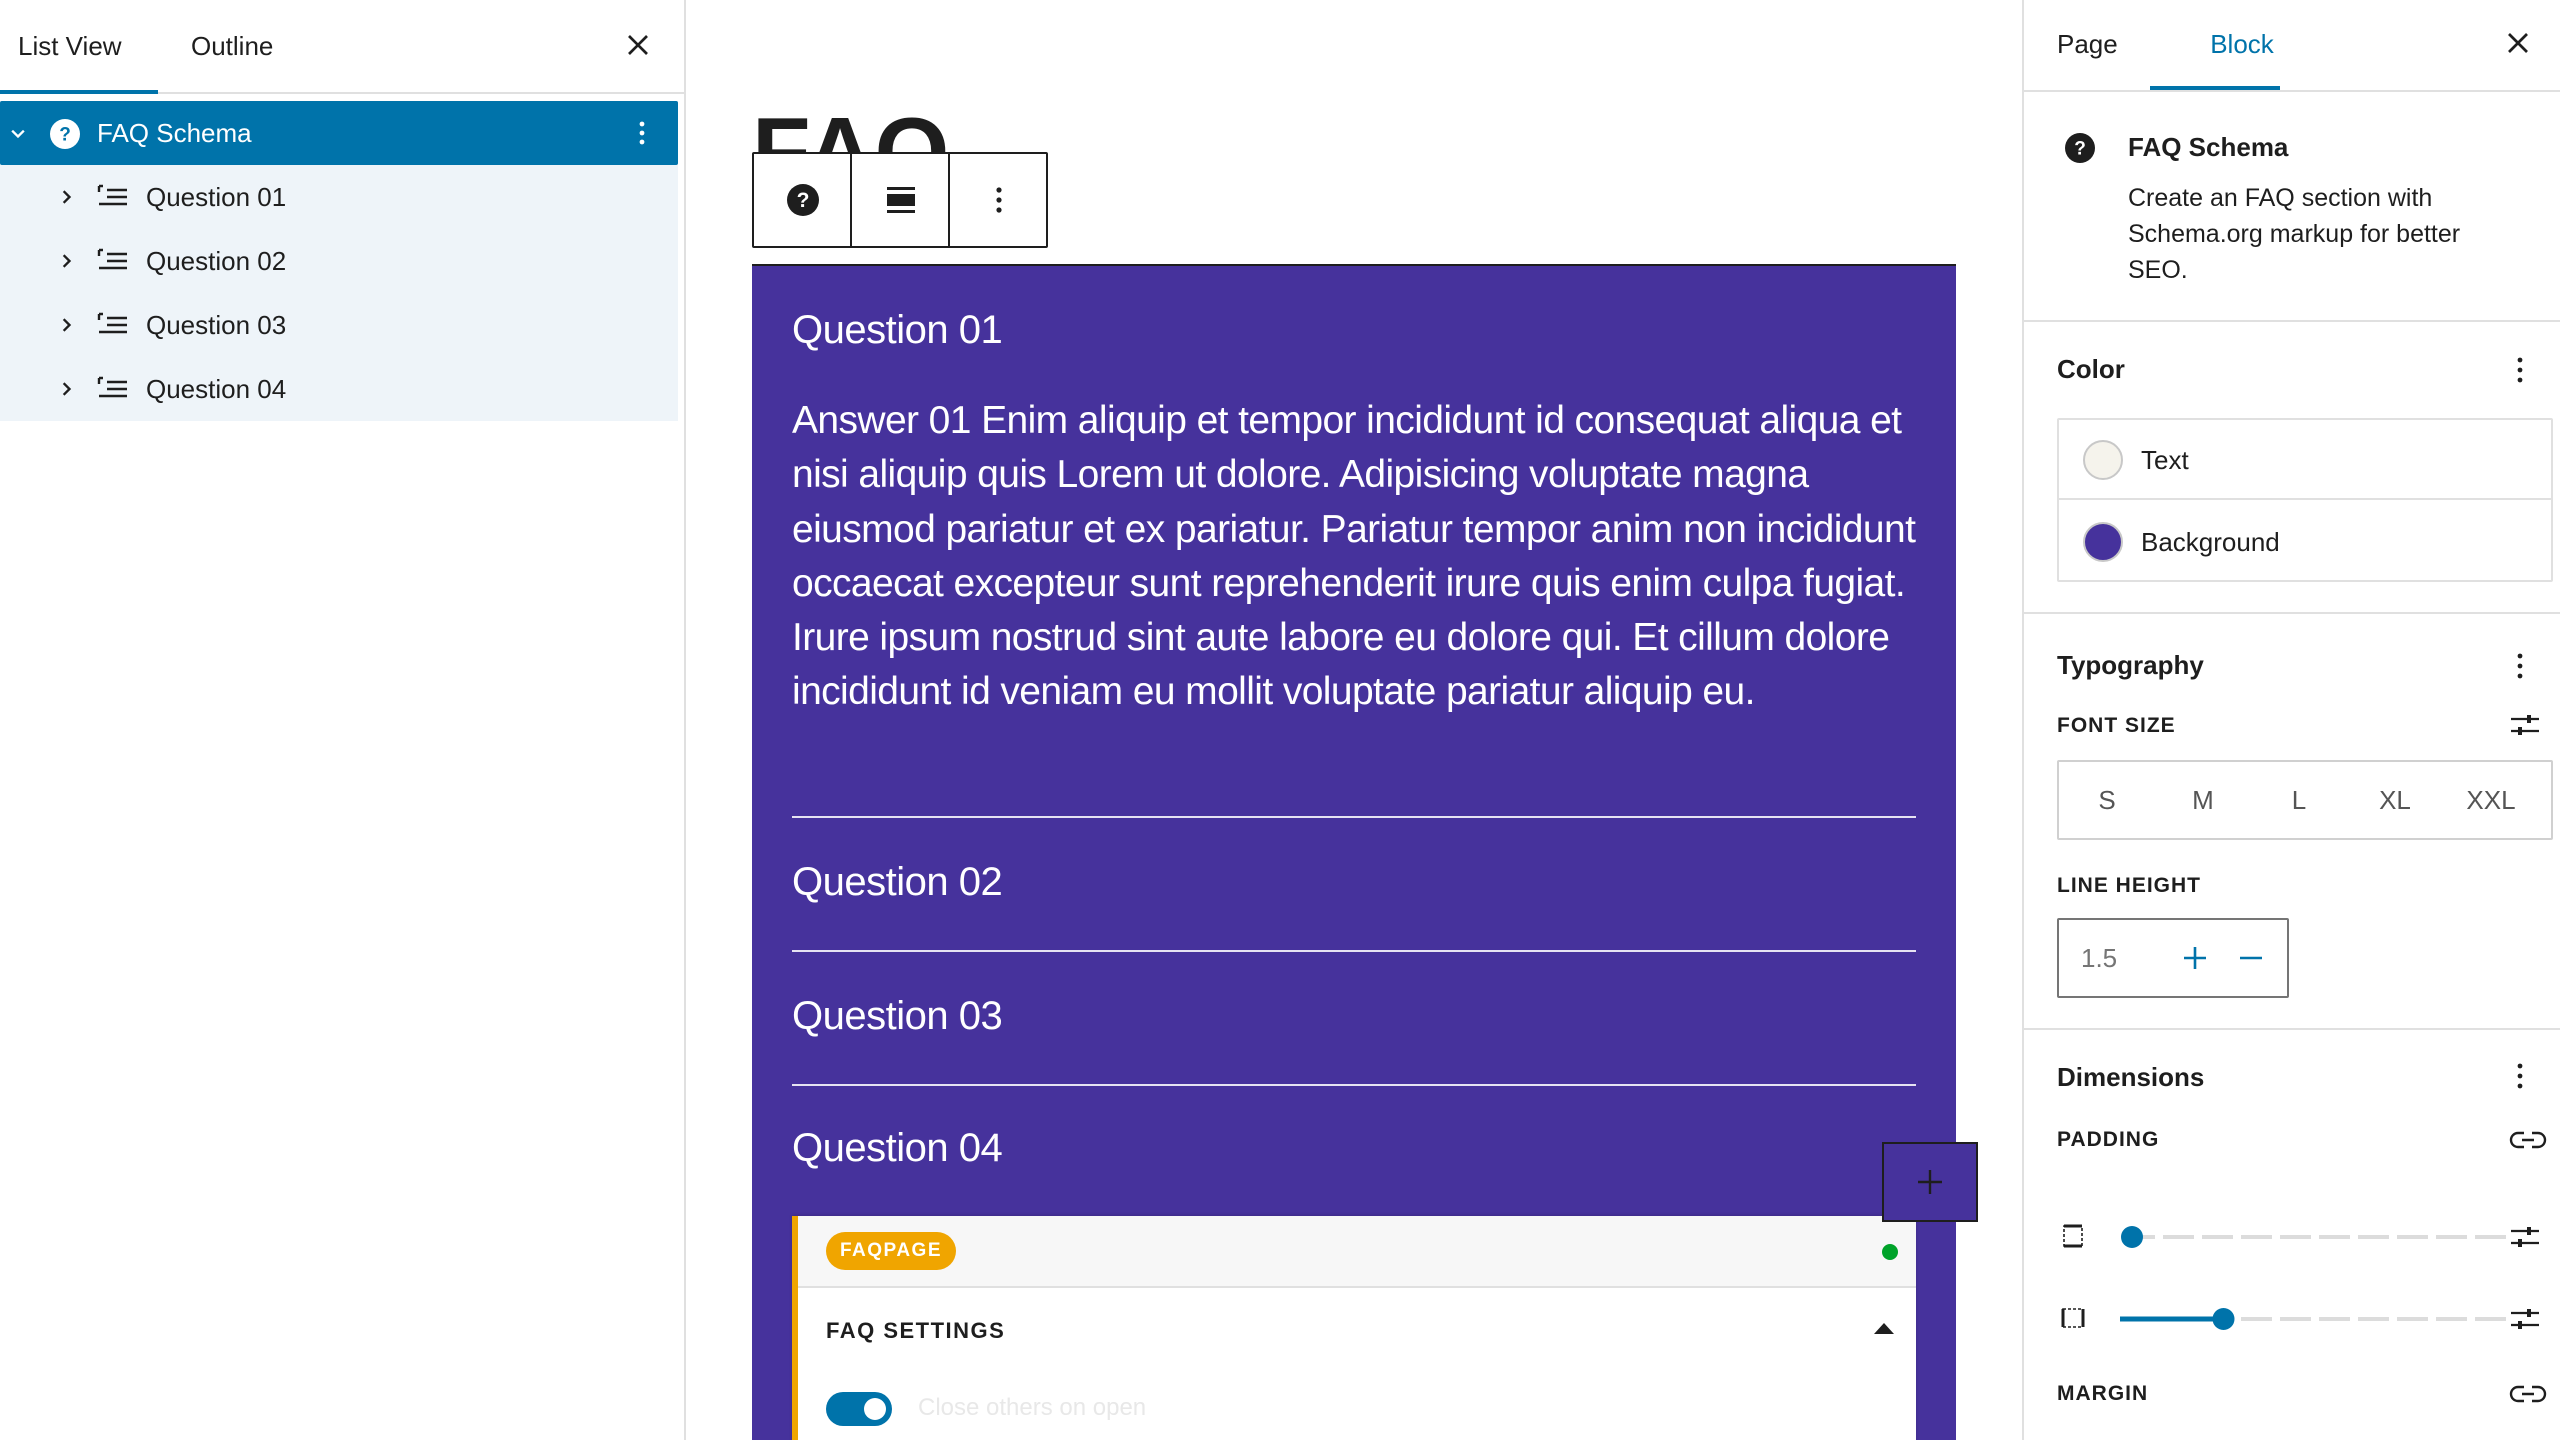 This screenshot has width=2560, height=1440. What do you see at coordinates (2099, 958) in the screenshot?
I see `line-height-placeholder: 1.5` at bounding box center [2099, 958].